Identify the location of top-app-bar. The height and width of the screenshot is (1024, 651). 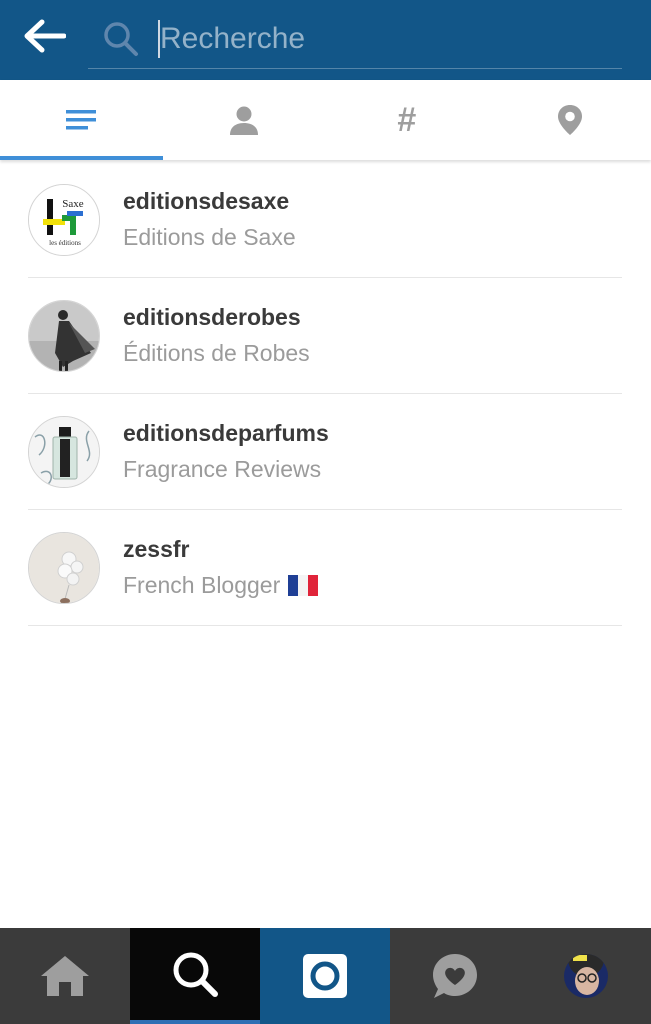
(325, 40).